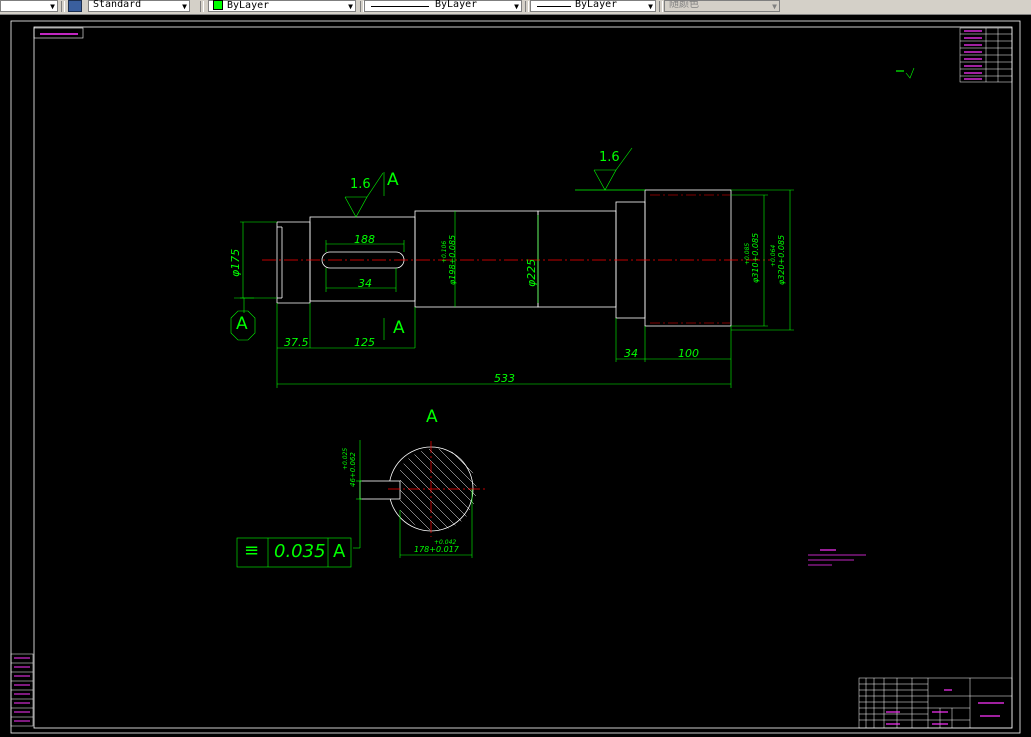 The height and width of the screenshot is (737, 1031). I want to click on section-view-title: A, so click(432, 417).